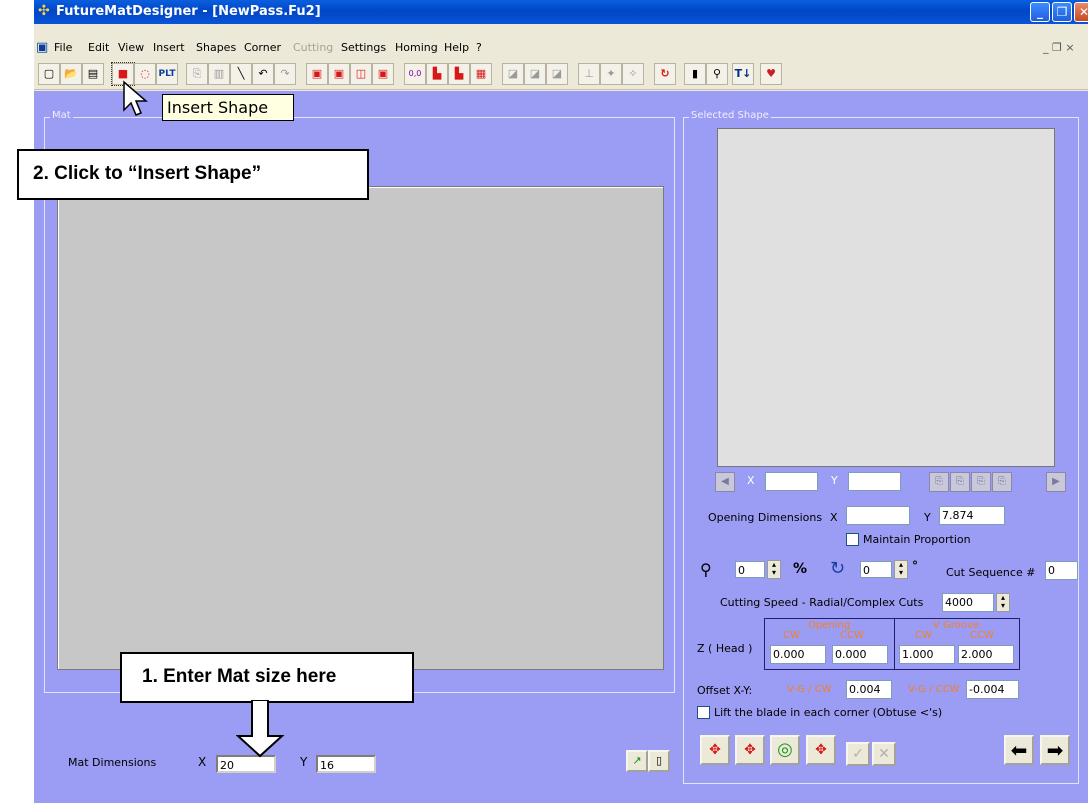 This screenshot has width=1088, height=803. What do you see at coordinates (313, 47) in the screenshot?
I see `menu-cutting: Cutting` at bounding box center [313, 47].